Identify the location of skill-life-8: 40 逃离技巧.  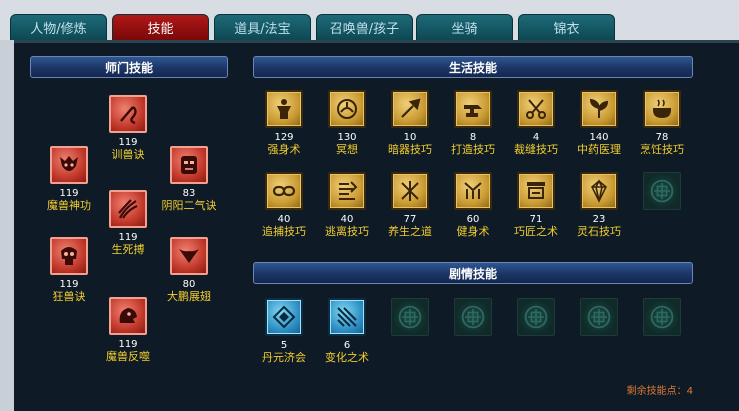
(347, 205).